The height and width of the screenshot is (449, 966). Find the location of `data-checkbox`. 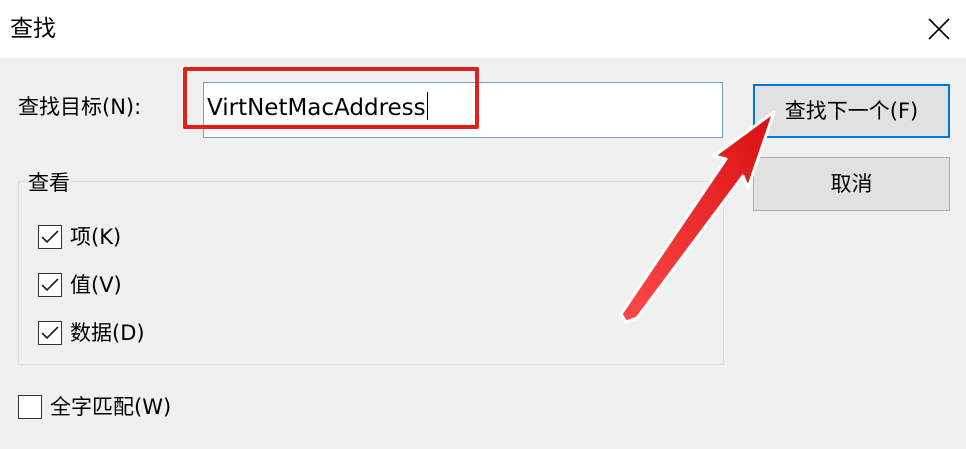

data-checkbox is located at coordinates (50, 333).